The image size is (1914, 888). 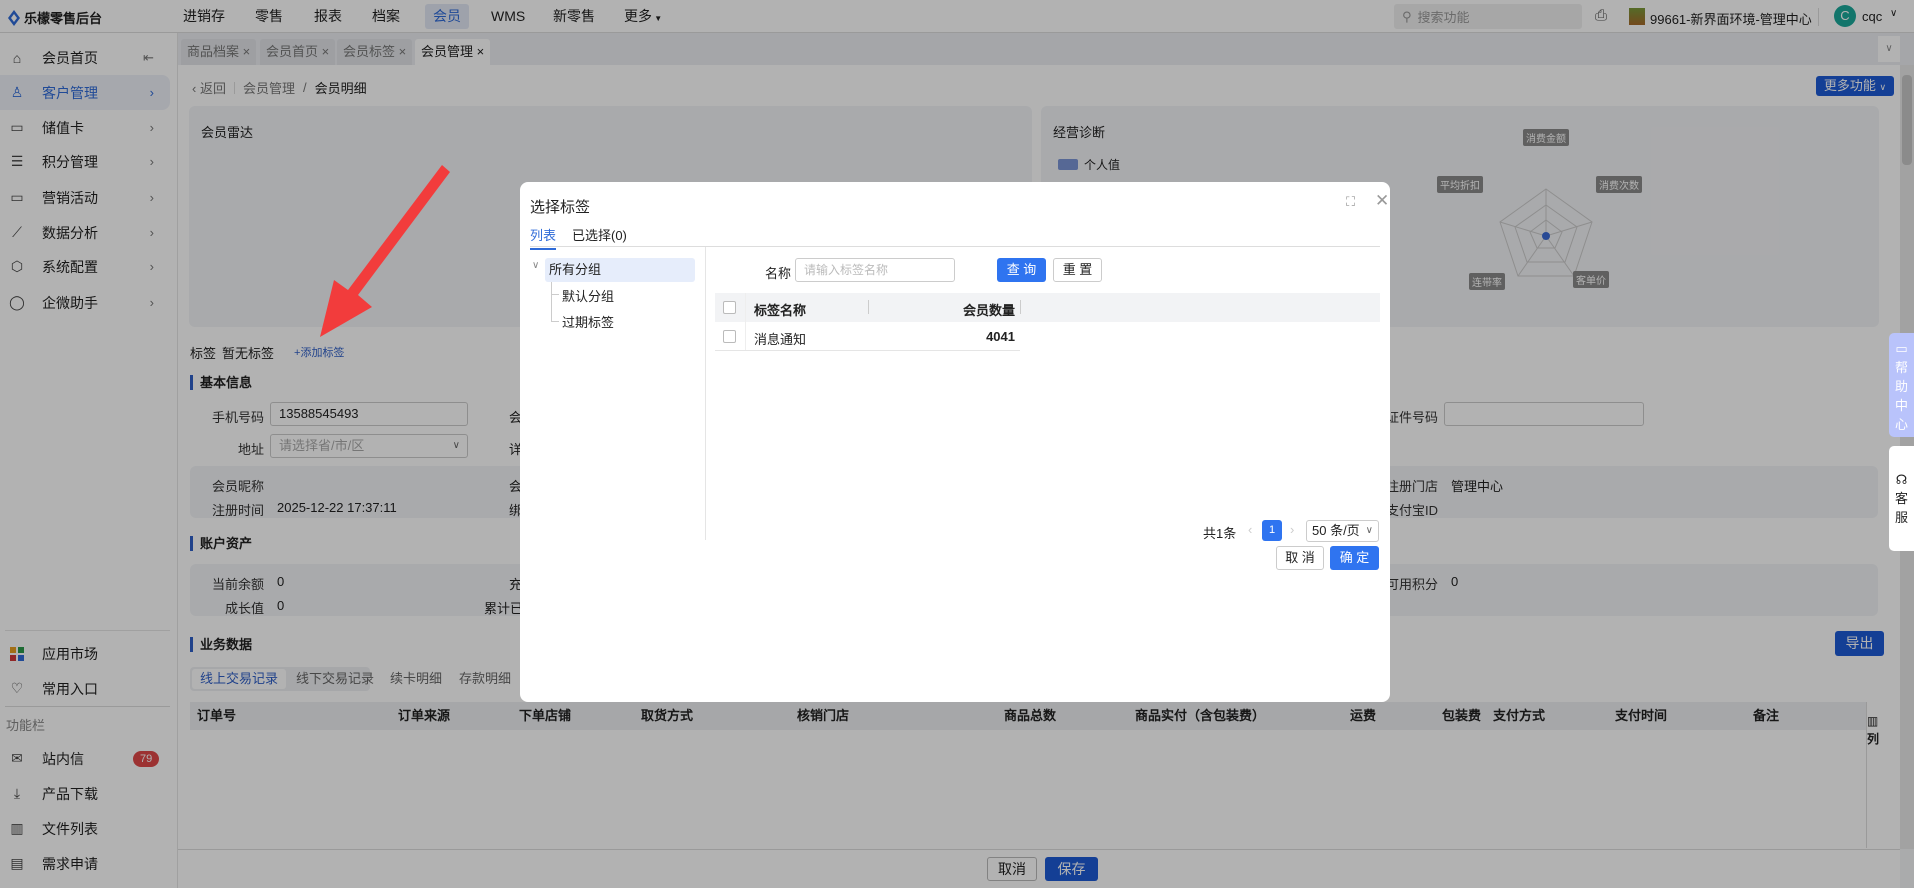 I want to click on chevron-down-icon: ∨, so click(x=1369, y=530).